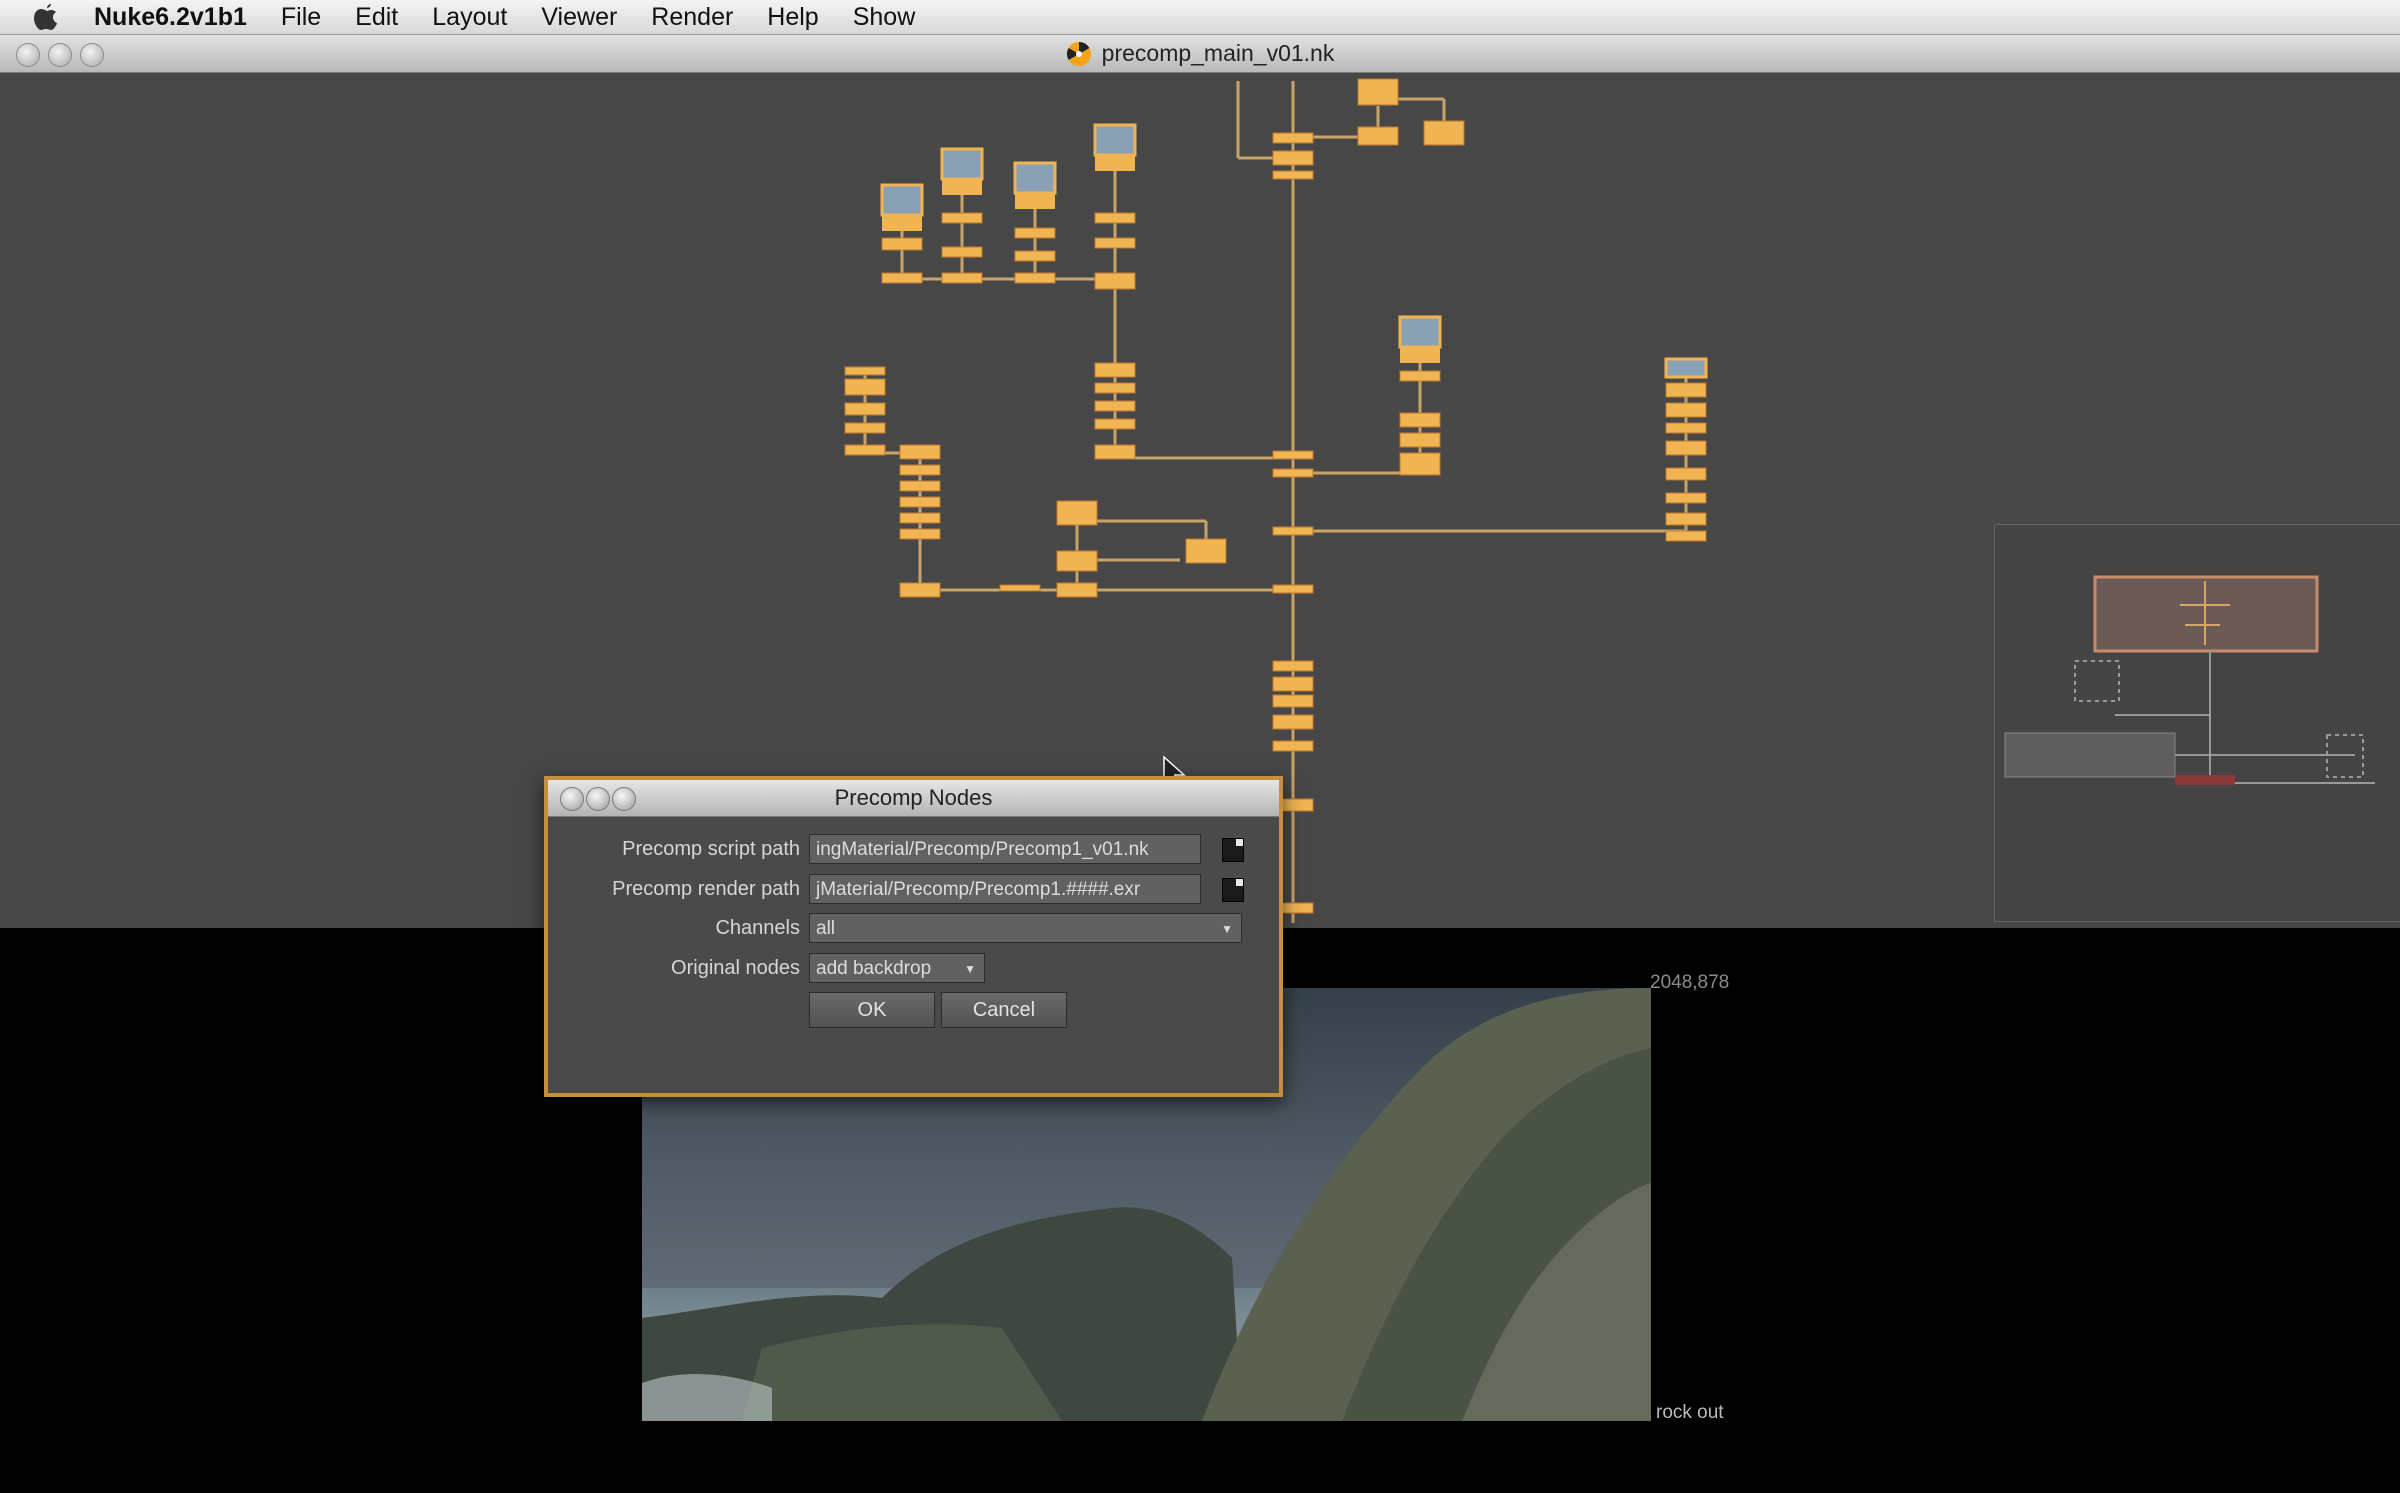 This screenshot has width=2400, height=1493. I want to click on minimap-canvas, so click(2197, 723).